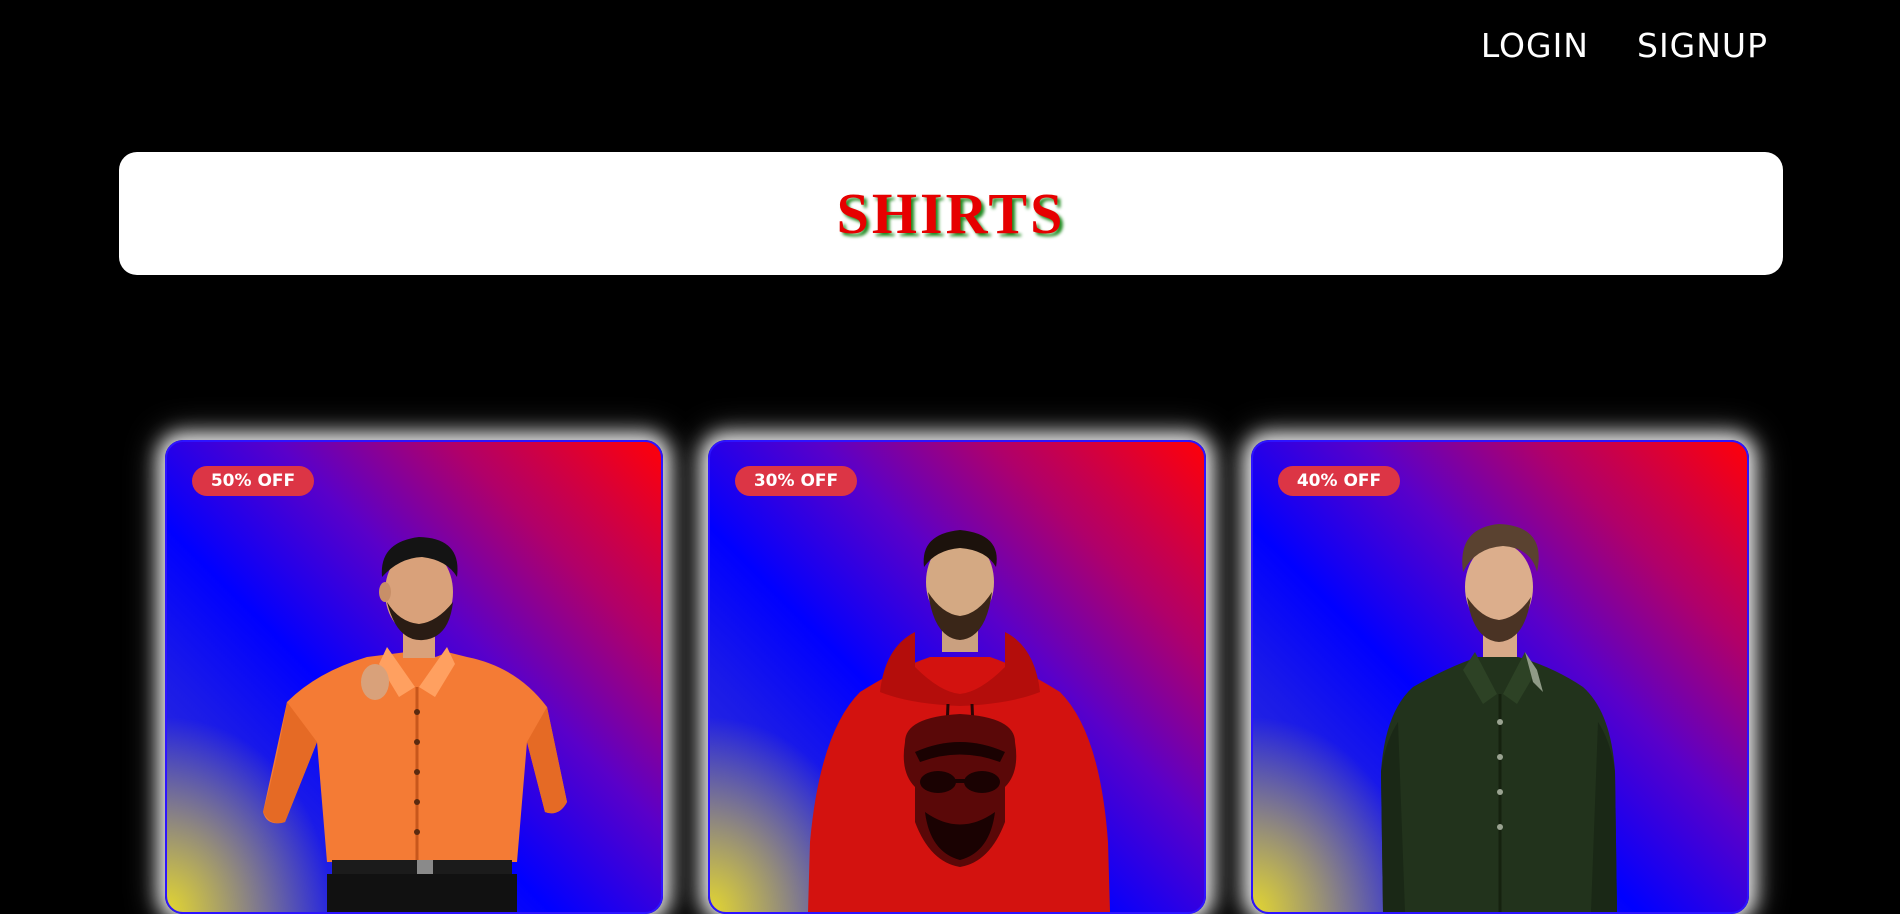 The image size is (1900, 914). What do you see at coordinates (1339, 481) in the screenshot?
I see `discount-badge: 40% OFF` at bounding box center [1339, 481].